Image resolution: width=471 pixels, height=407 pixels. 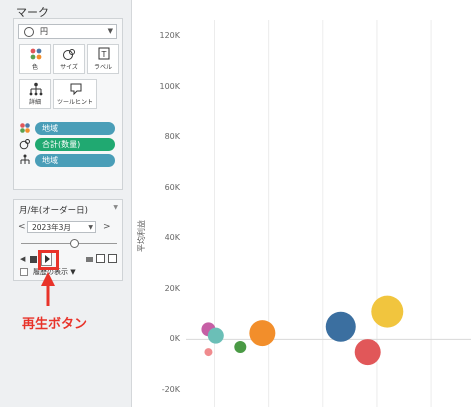 I want to click on y-tick-label: 80K, so click(x=172, y=137).